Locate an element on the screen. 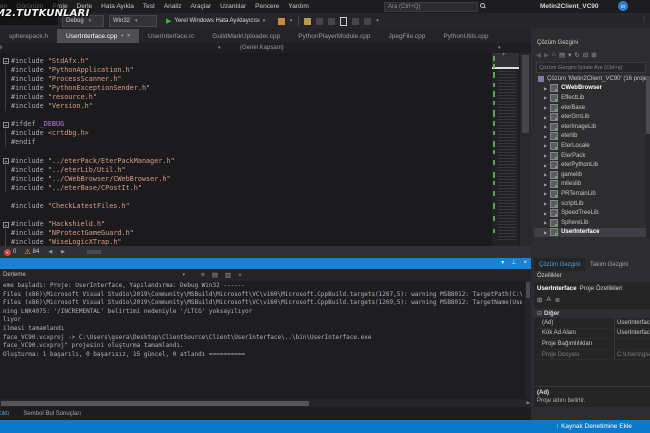 The image size is (650, 433). editor-tab-PythonUtils.cpp: PythonUtils.cpp is located at coordinates (465, 36).